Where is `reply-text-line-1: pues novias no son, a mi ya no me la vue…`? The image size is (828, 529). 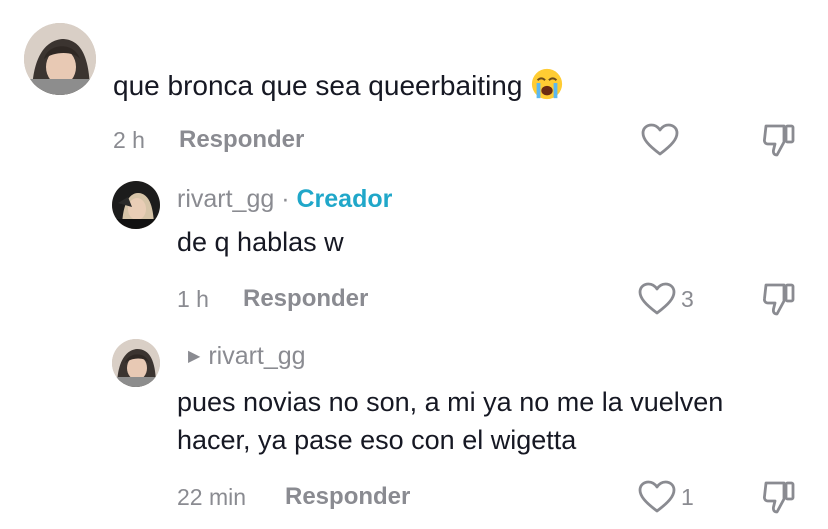 reply-text-line-1: pues novias no son, a mi ya no me la vue… is located at coordinates (450, 402).